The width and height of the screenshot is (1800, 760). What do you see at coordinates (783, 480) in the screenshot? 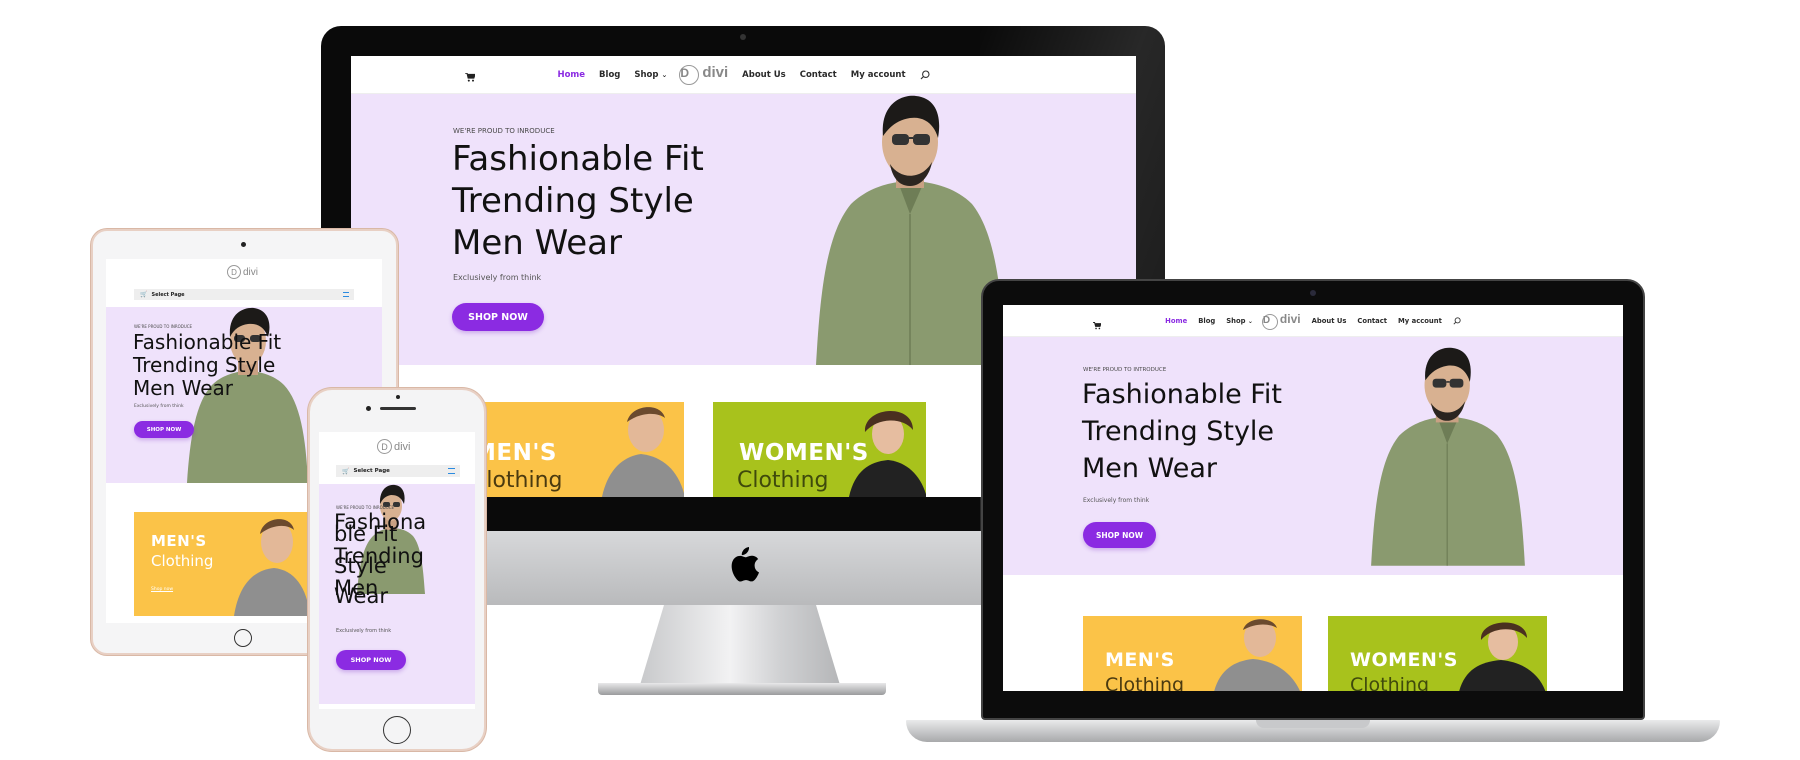
I see `womens-card-subtitle: Clothing` at bounding box center [783, 480].